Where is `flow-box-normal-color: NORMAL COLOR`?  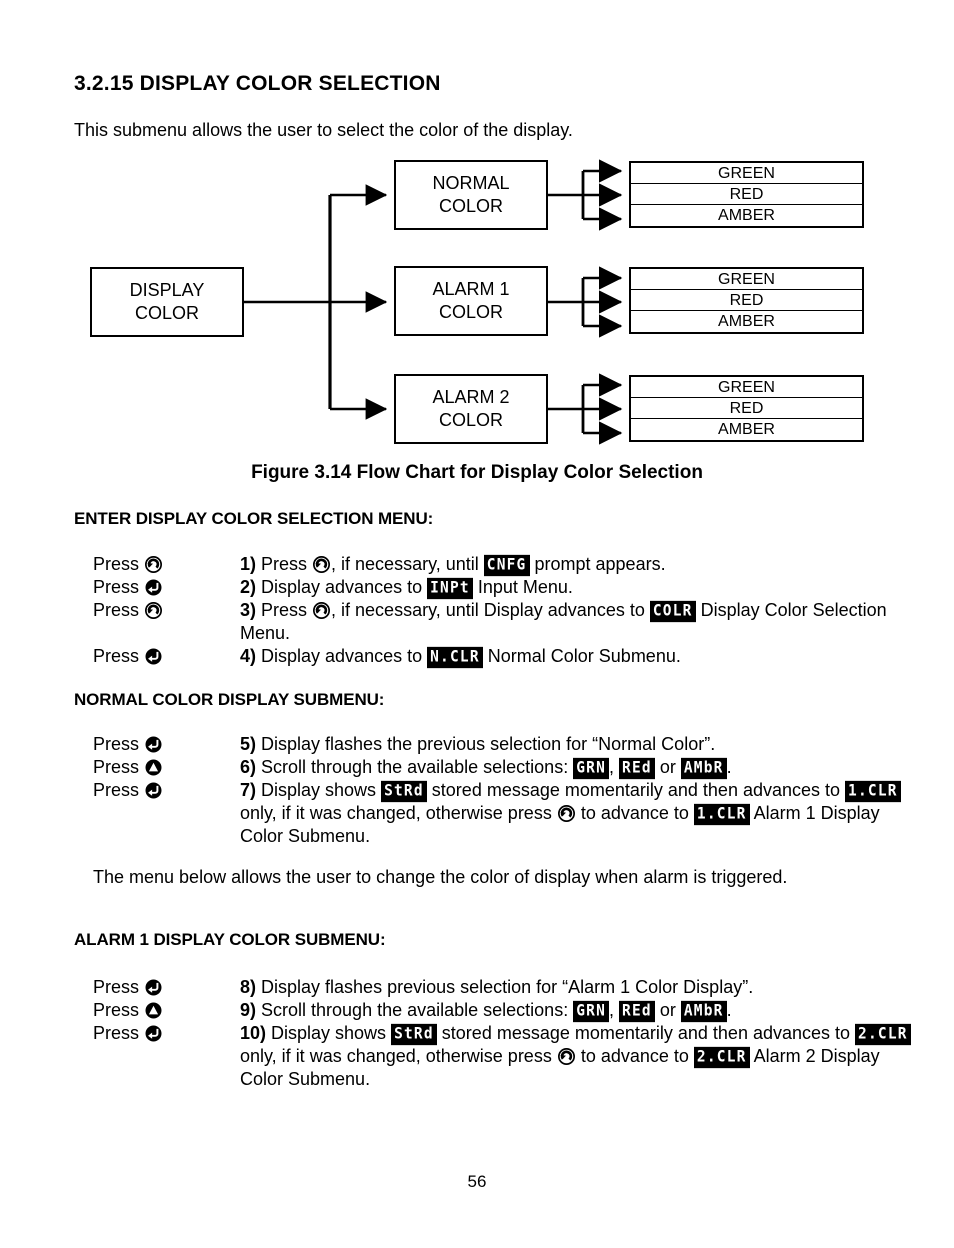 flow-box-normal-color: NORMAL COLOR is located at coordinates (471, 195).